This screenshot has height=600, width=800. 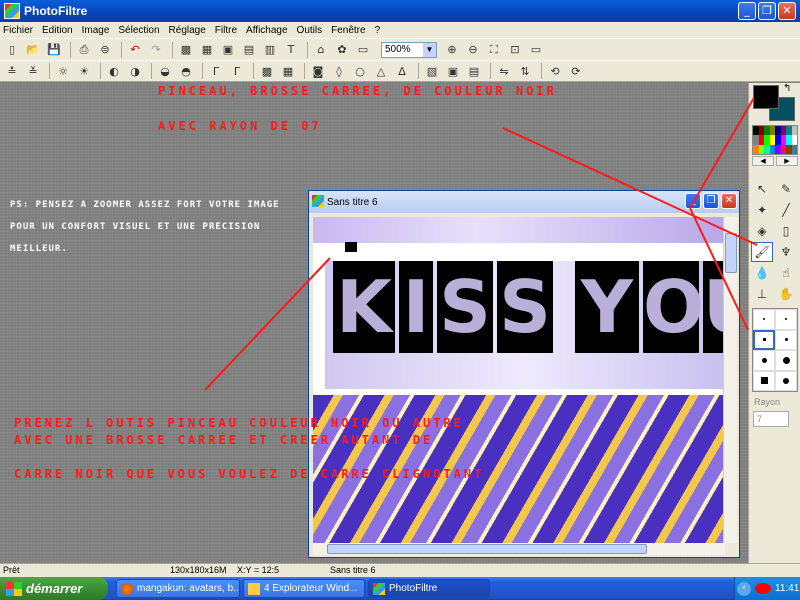 What do you see at coordinates (730, 380) in the screenshot?
I see `vertical-scrollbar` at bounding box center [730, 380].